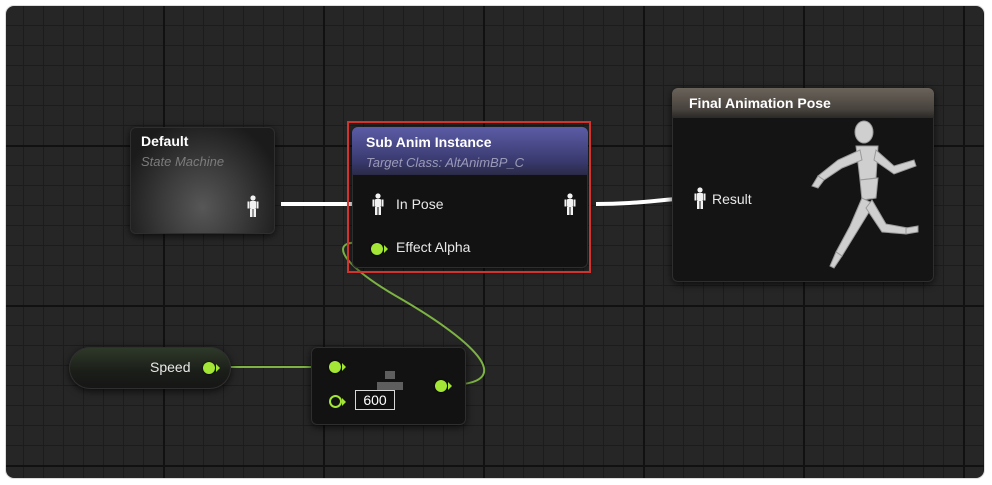 This screenshot has height=485, width=992. I want to click on highlight-box, so click(469, 197).